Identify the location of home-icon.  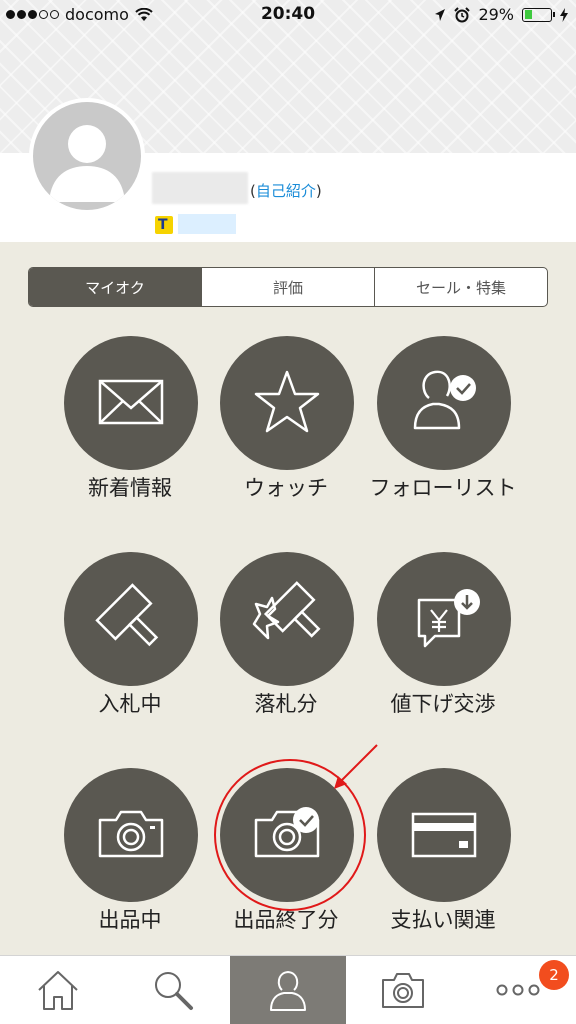
(57, 990).